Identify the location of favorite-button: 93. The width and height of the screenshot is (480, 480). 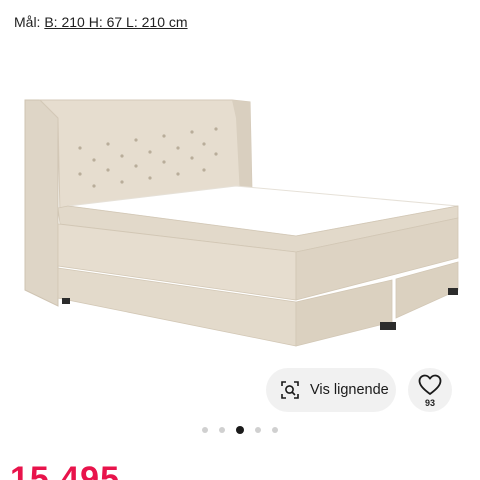
(430, 390).